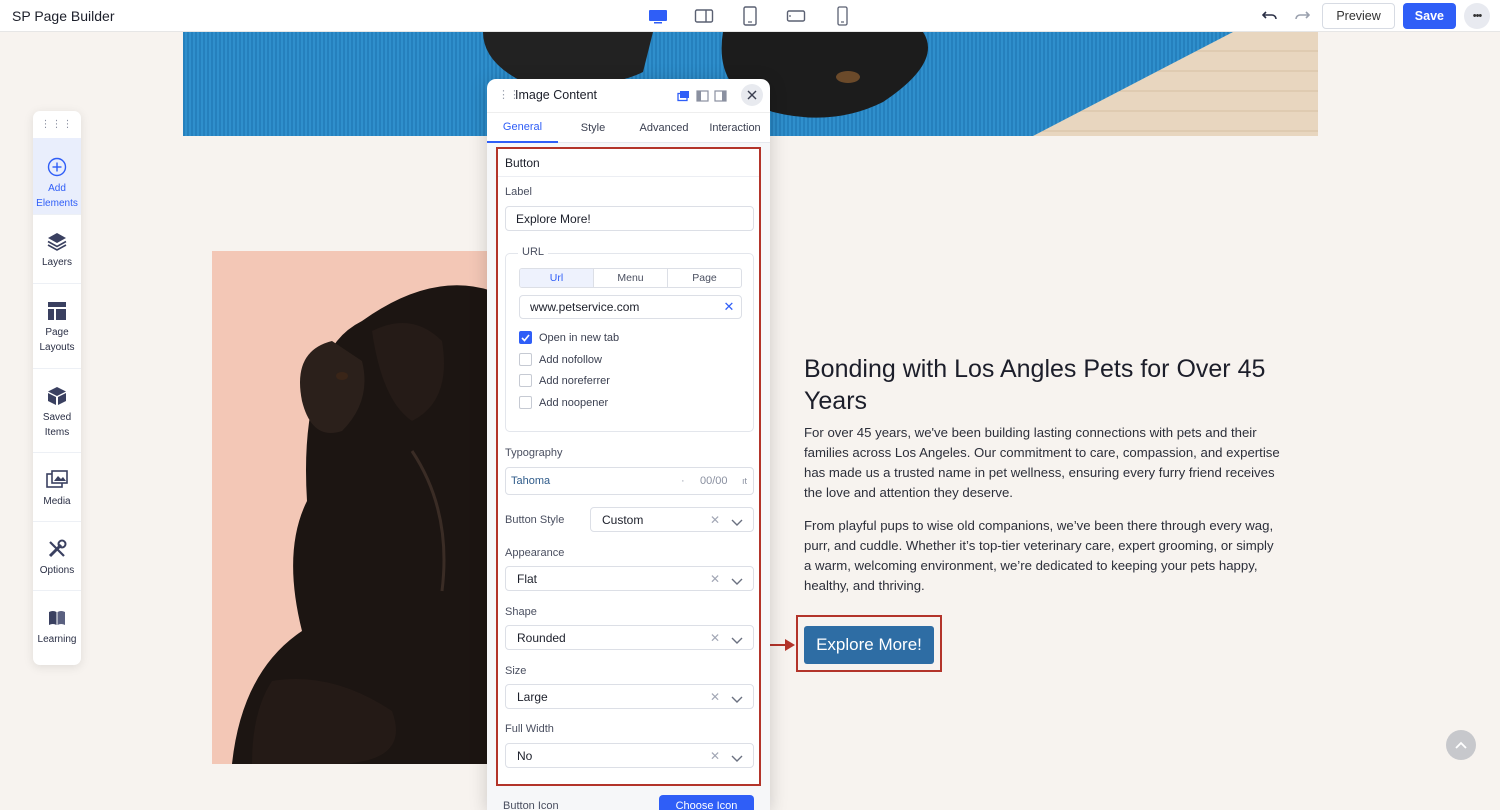 The image size is (1500, 810). I want to click on scroll-to-top-button, so click(1461, 745).